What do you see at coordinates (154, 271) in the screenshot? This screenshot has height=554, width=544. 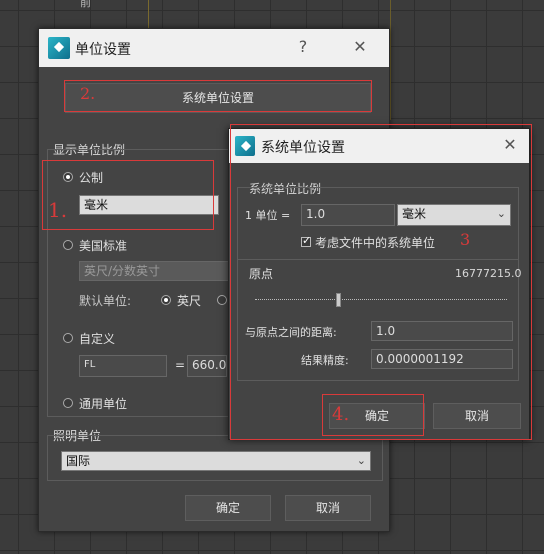 I see `us-unit-select: 英尺/分数英寸` at bounding box center [154, 271].